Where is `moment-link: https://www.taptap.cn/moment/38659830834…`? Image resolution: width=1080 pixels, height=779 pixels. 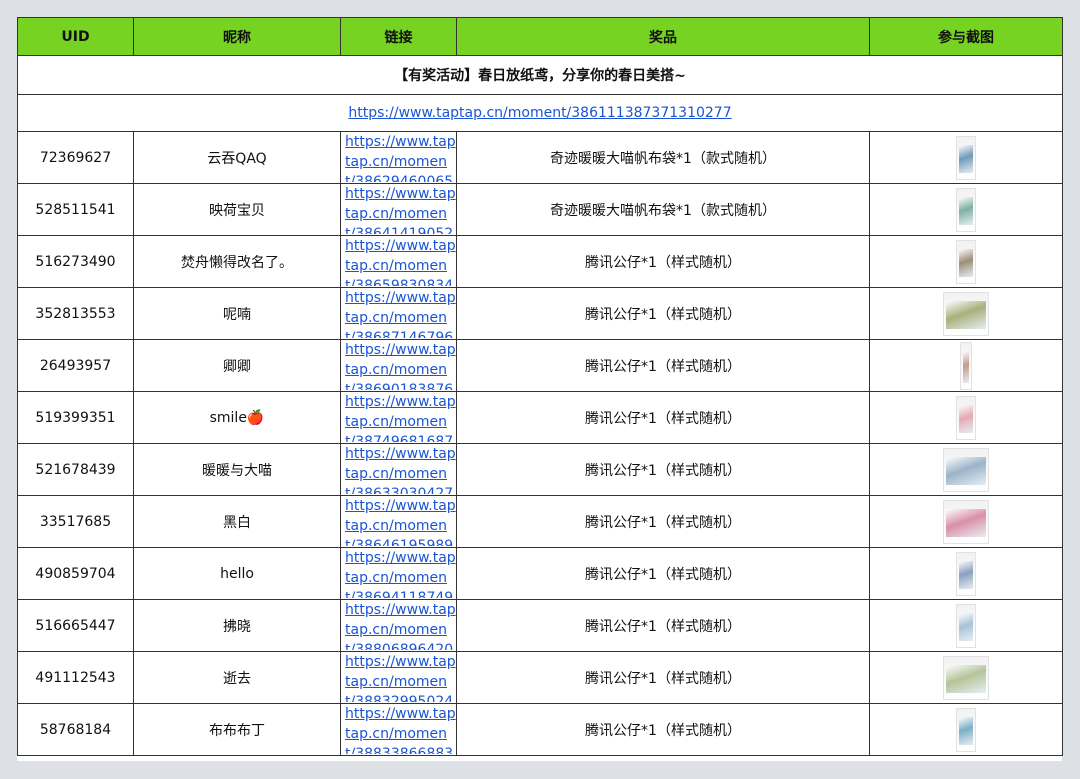 moment-link: https://www.taptap.cn/moment/38659830834… is located at coordinates (400, 261).